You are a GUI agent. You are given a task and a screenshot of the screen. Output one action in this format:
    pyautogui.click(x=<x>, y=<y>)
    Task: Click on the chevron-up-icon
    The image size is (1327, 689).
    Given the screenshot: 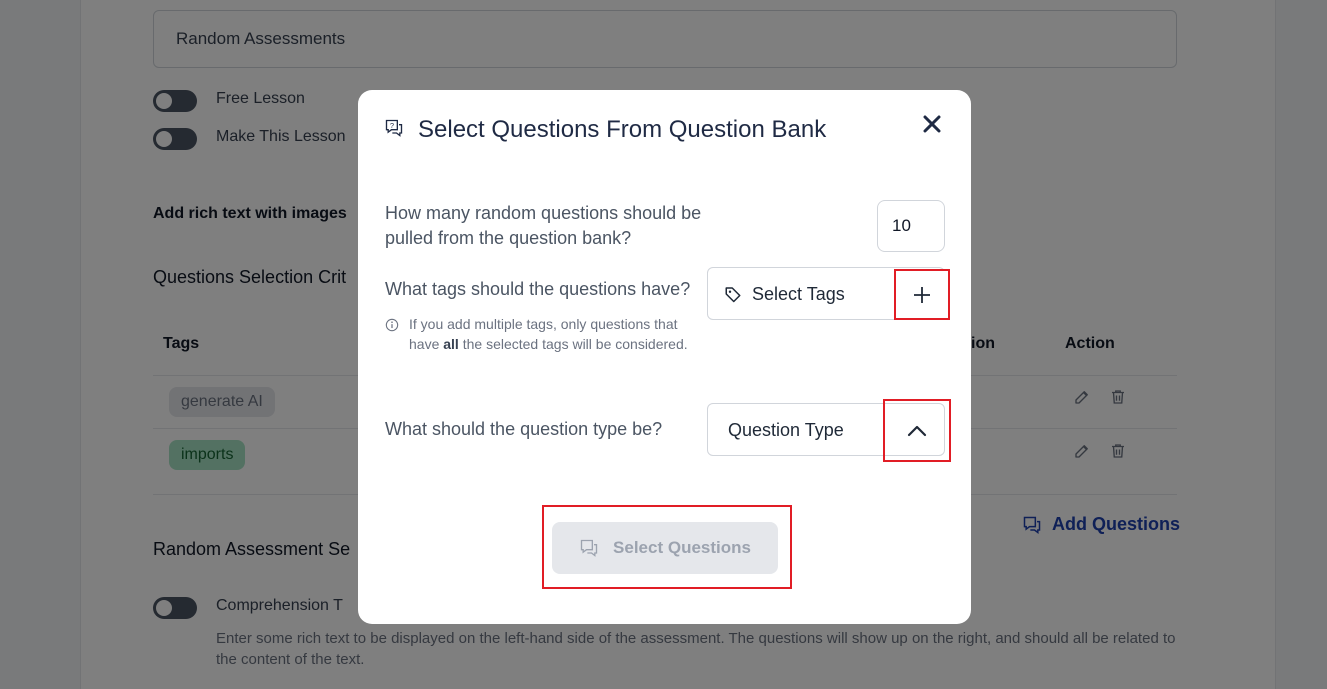 What is the action you would take?
    pyautogui.click(x=917, y=430)
    